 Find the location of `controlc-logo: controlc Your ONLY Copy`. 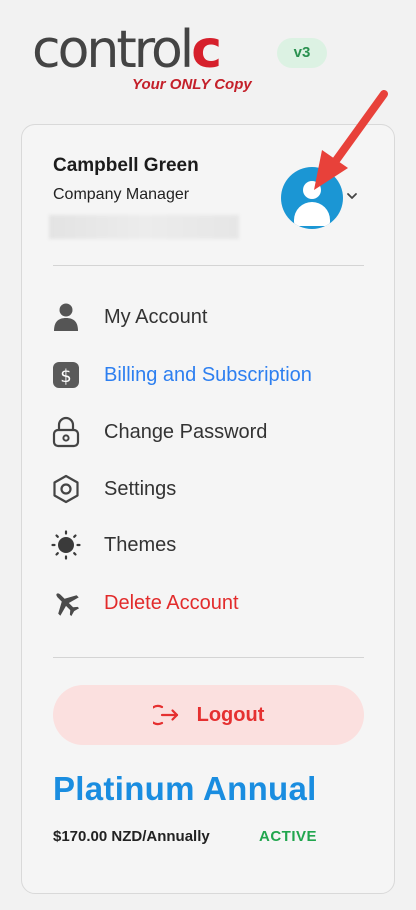

controlc-logo: controlc Your ONLY Copy is located at coordinates (152, 58).